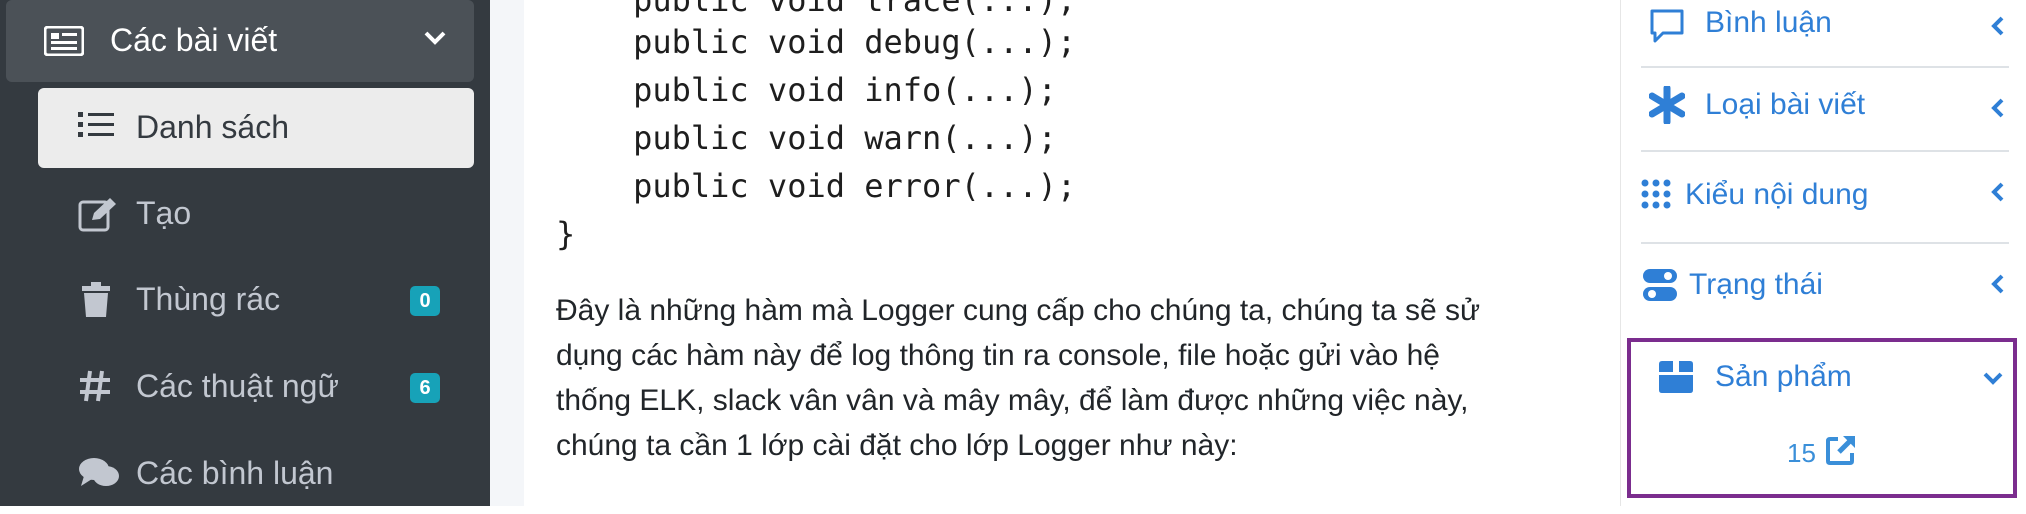 This screenshot has width=2026, height=514. Describe the element at coordinates (806, 138) in the screenshot. I see `code-line: public void warn(...);` at that location.